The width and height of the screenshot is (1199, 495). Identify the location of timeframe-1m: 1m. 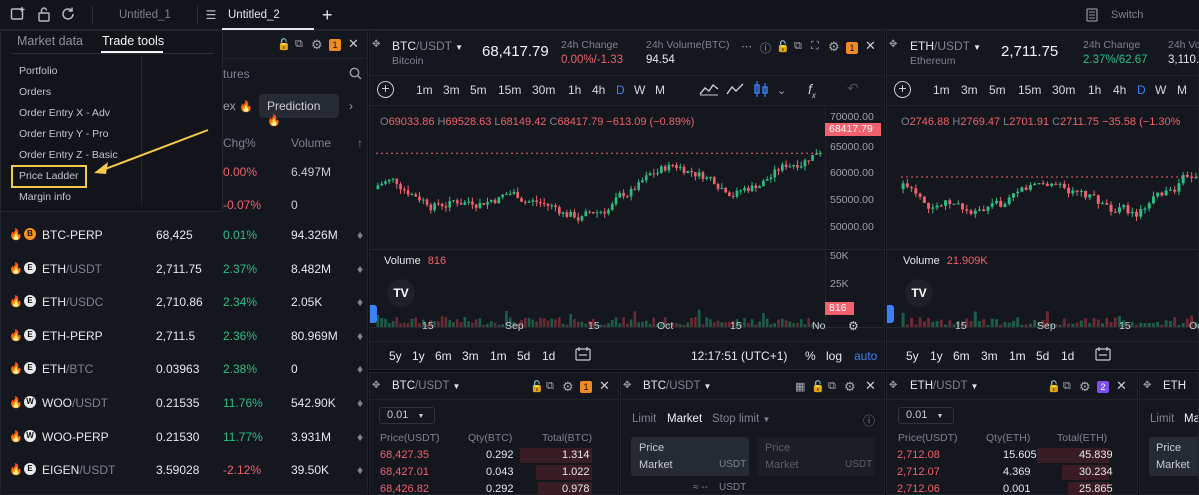
(424, 90).